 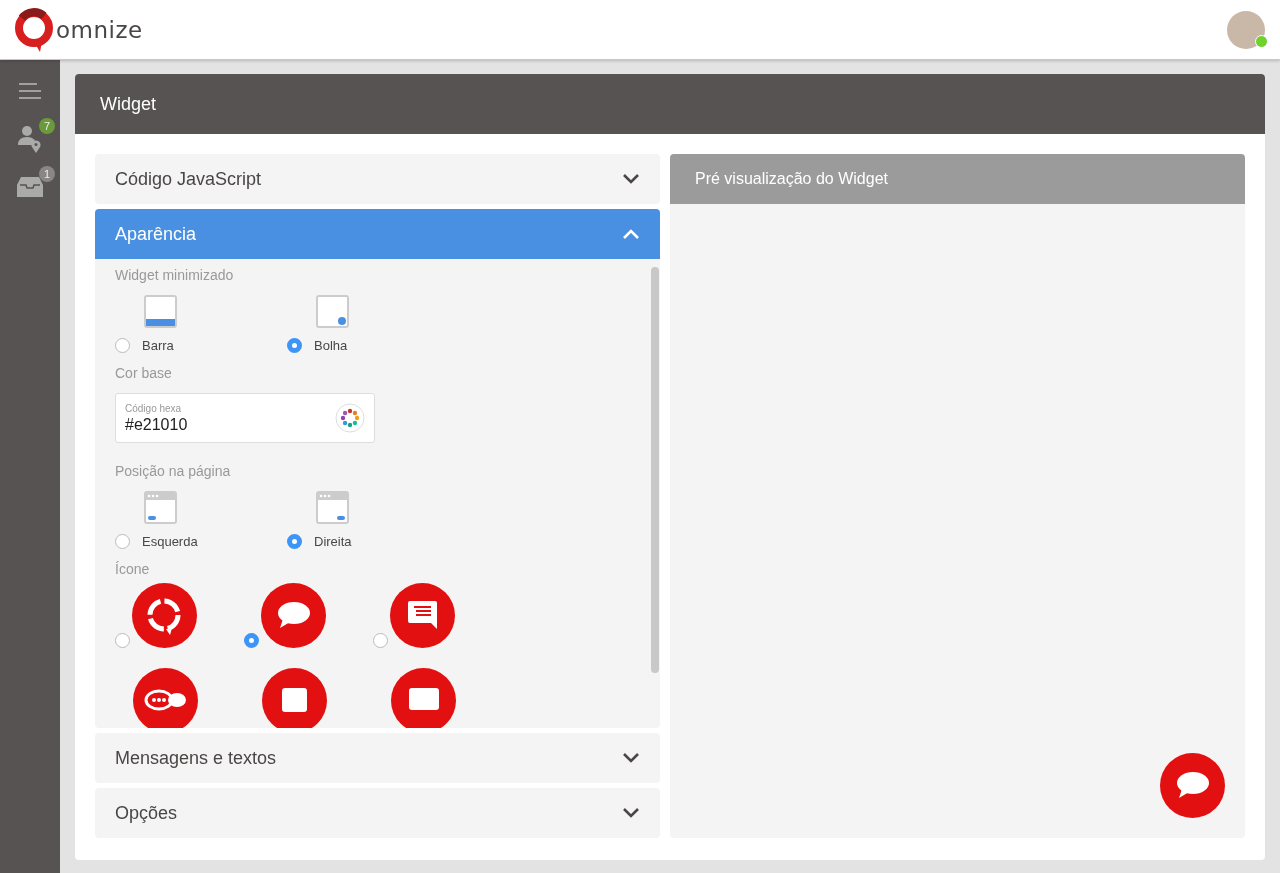 I want to click on message-widget-icon, so click(x=422, y=615).